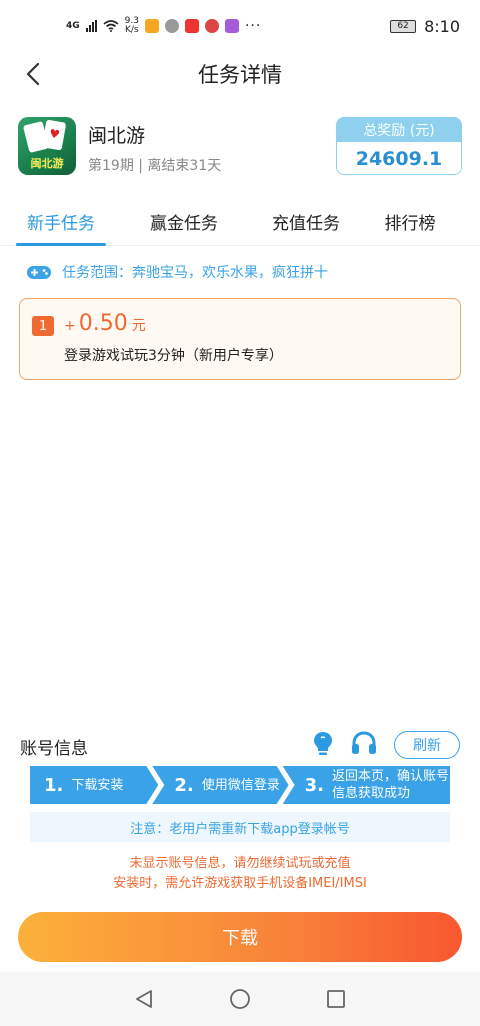  I want to click on step-label: 返回本页，确认账号信息获取成功, so click(391, 785).